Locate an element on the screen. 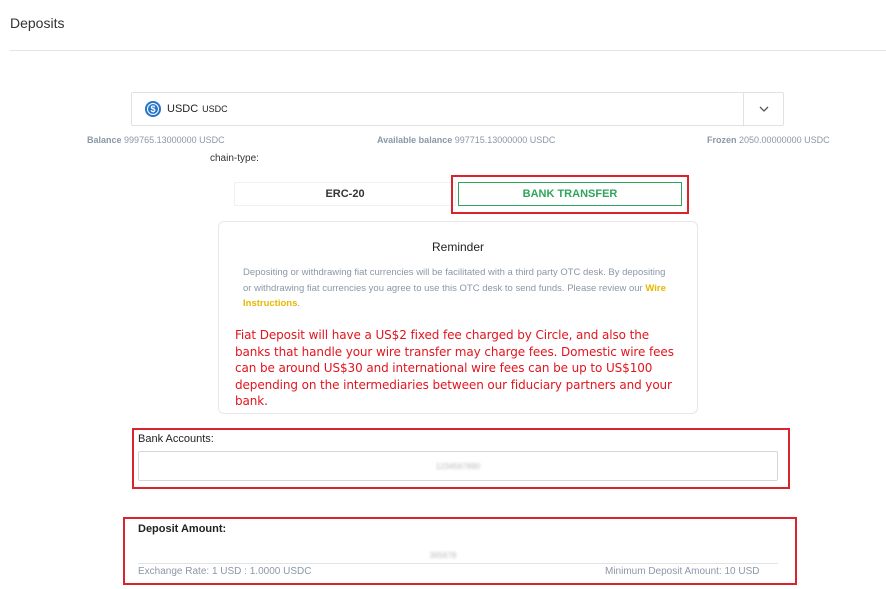 This screenshot has height=589, width=886. currency-select: $ USDC USDC is located at coordinates (457, 109).